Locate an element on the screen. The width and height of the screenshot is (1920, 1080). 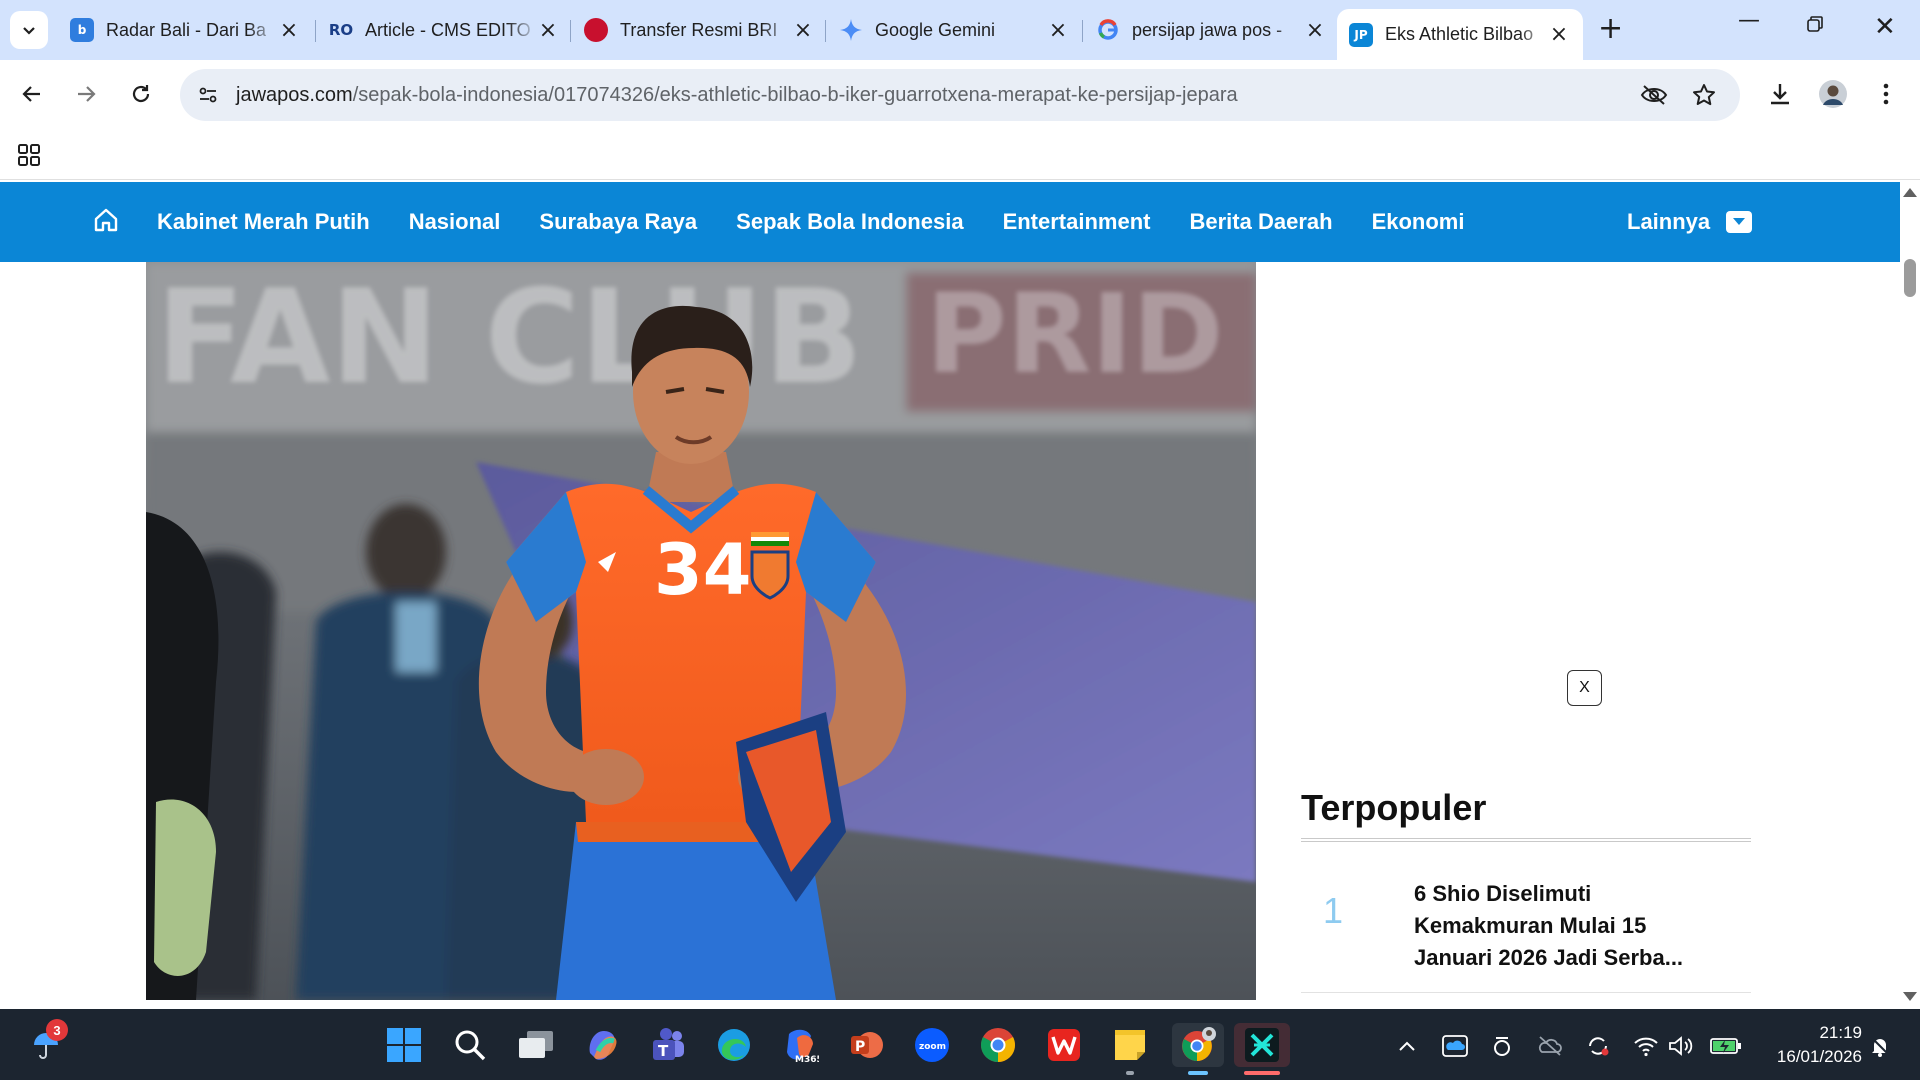
reload-icon is located at coordinates (141, 94).